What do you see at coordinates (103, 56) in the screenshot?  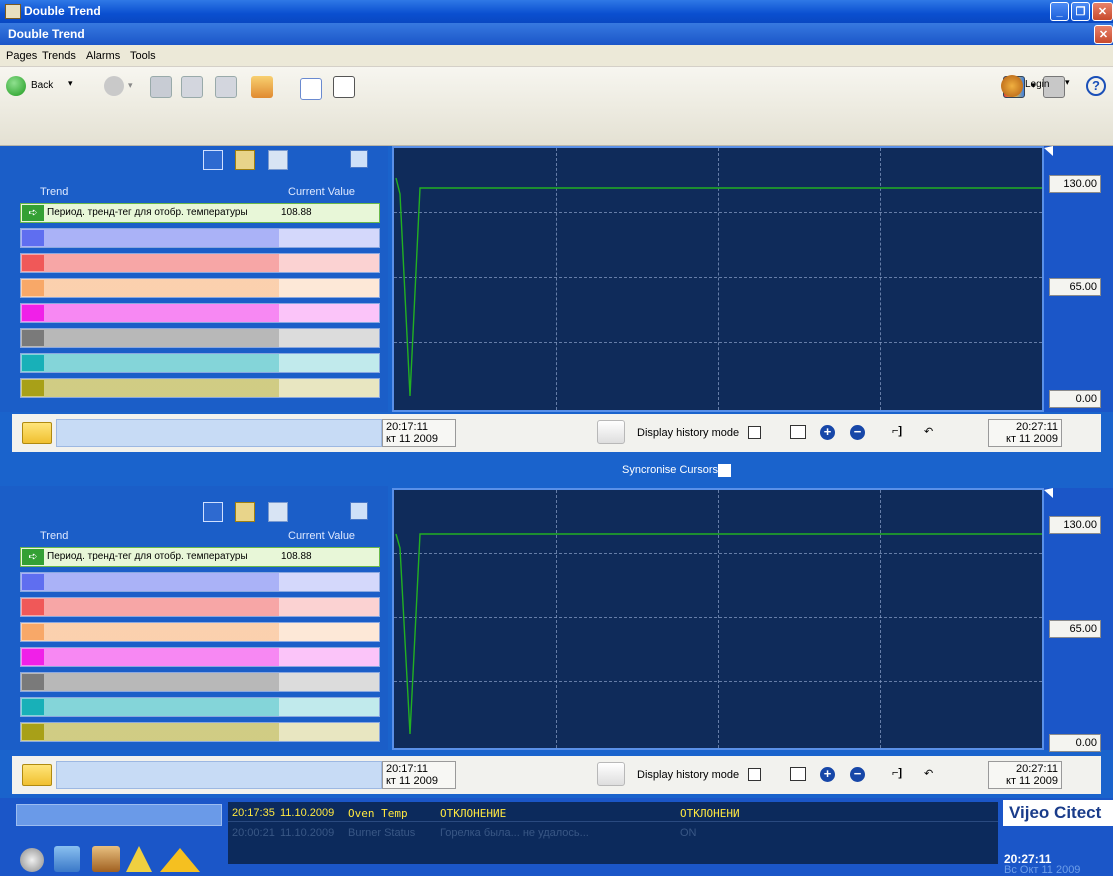 I see `menu-alarms: Alarms` at bounding box center [103, 56].